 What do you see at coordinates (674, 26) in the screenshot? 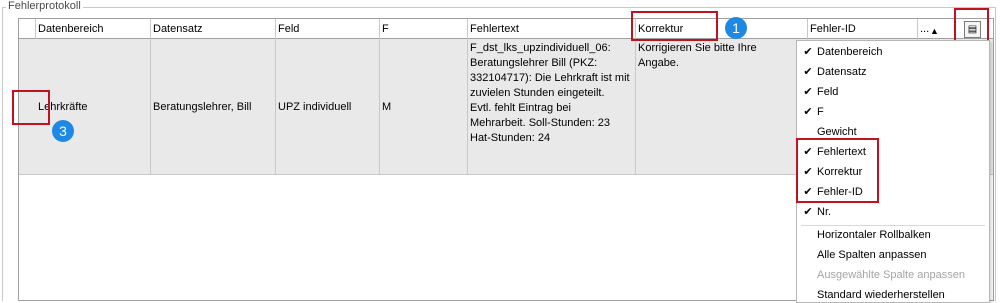
I see `highlight-korrektur` at bounding box center [674, 26].